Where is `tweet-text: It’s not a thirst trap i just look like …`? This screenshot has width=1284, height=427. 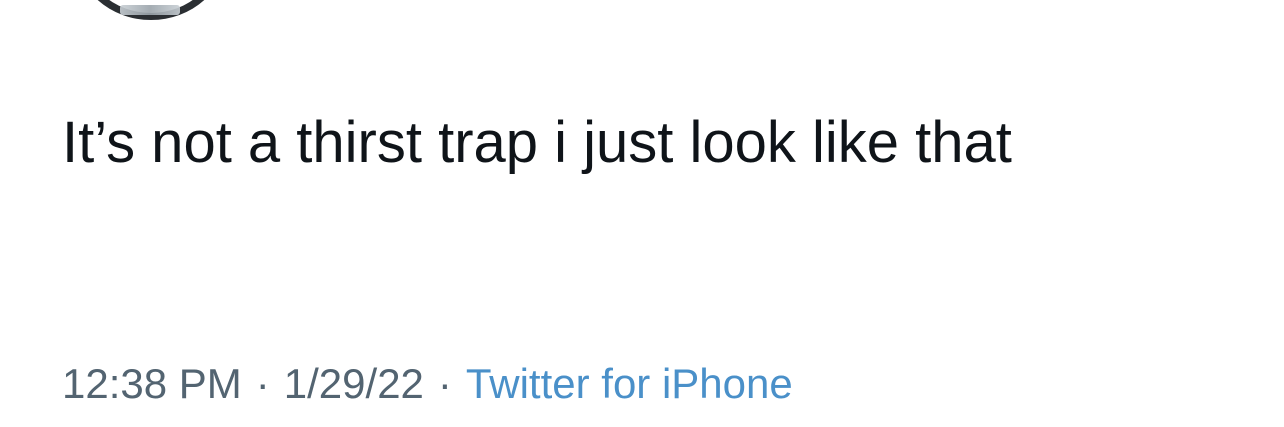 tweet-text: It’s not a thirst trap i just look like … is located at coordinates (537, 142).